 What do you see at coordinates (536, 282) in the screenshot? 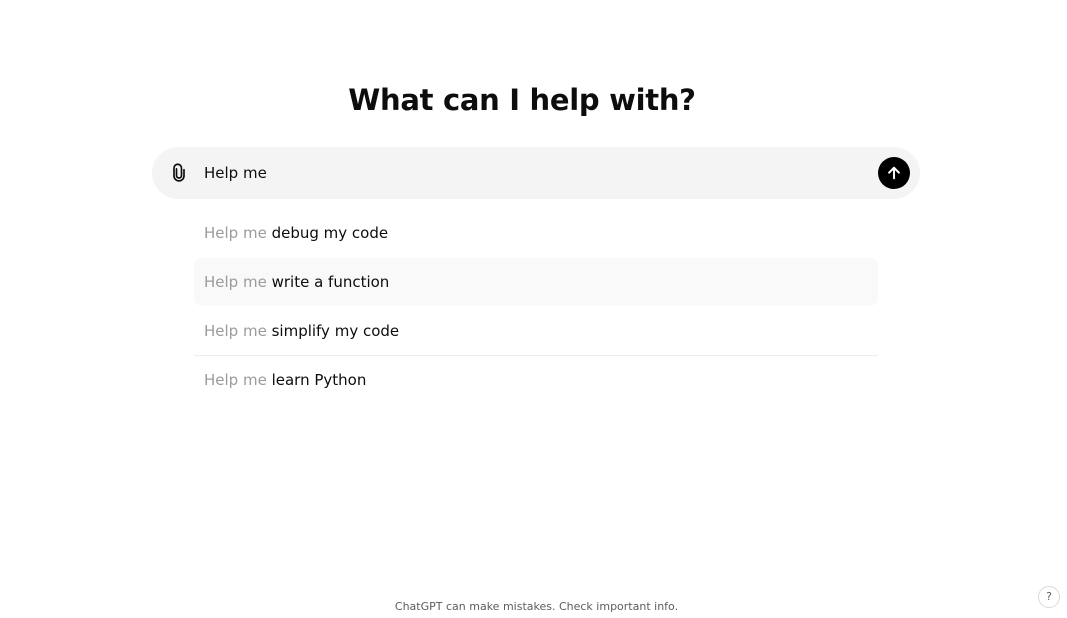
I see `suggestion-item: Help me write a function` at bounding box center [536, 282].